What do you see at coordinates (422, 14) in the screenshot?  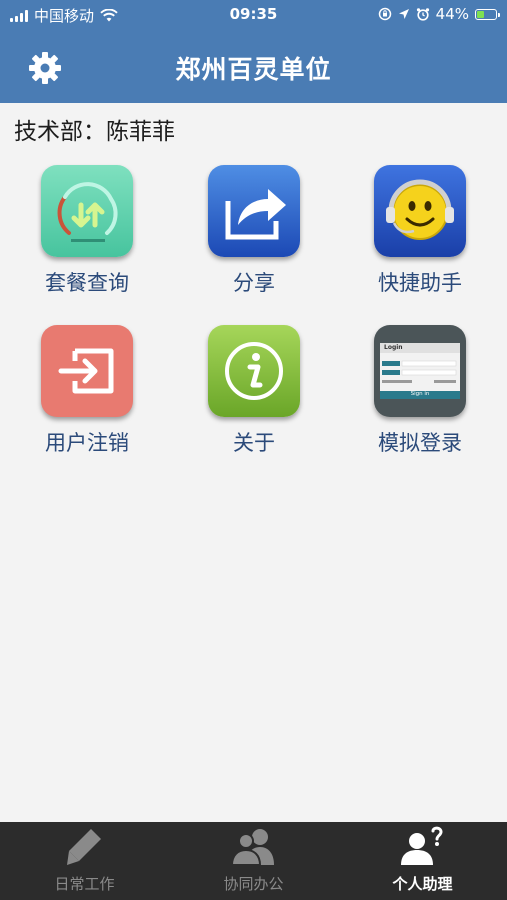 I see `alarm-icon` at bounding box center [422, 14].